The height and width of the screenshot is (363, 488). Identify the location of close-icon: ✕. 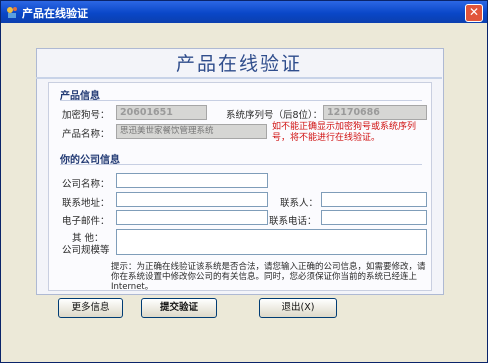
(474, 12).